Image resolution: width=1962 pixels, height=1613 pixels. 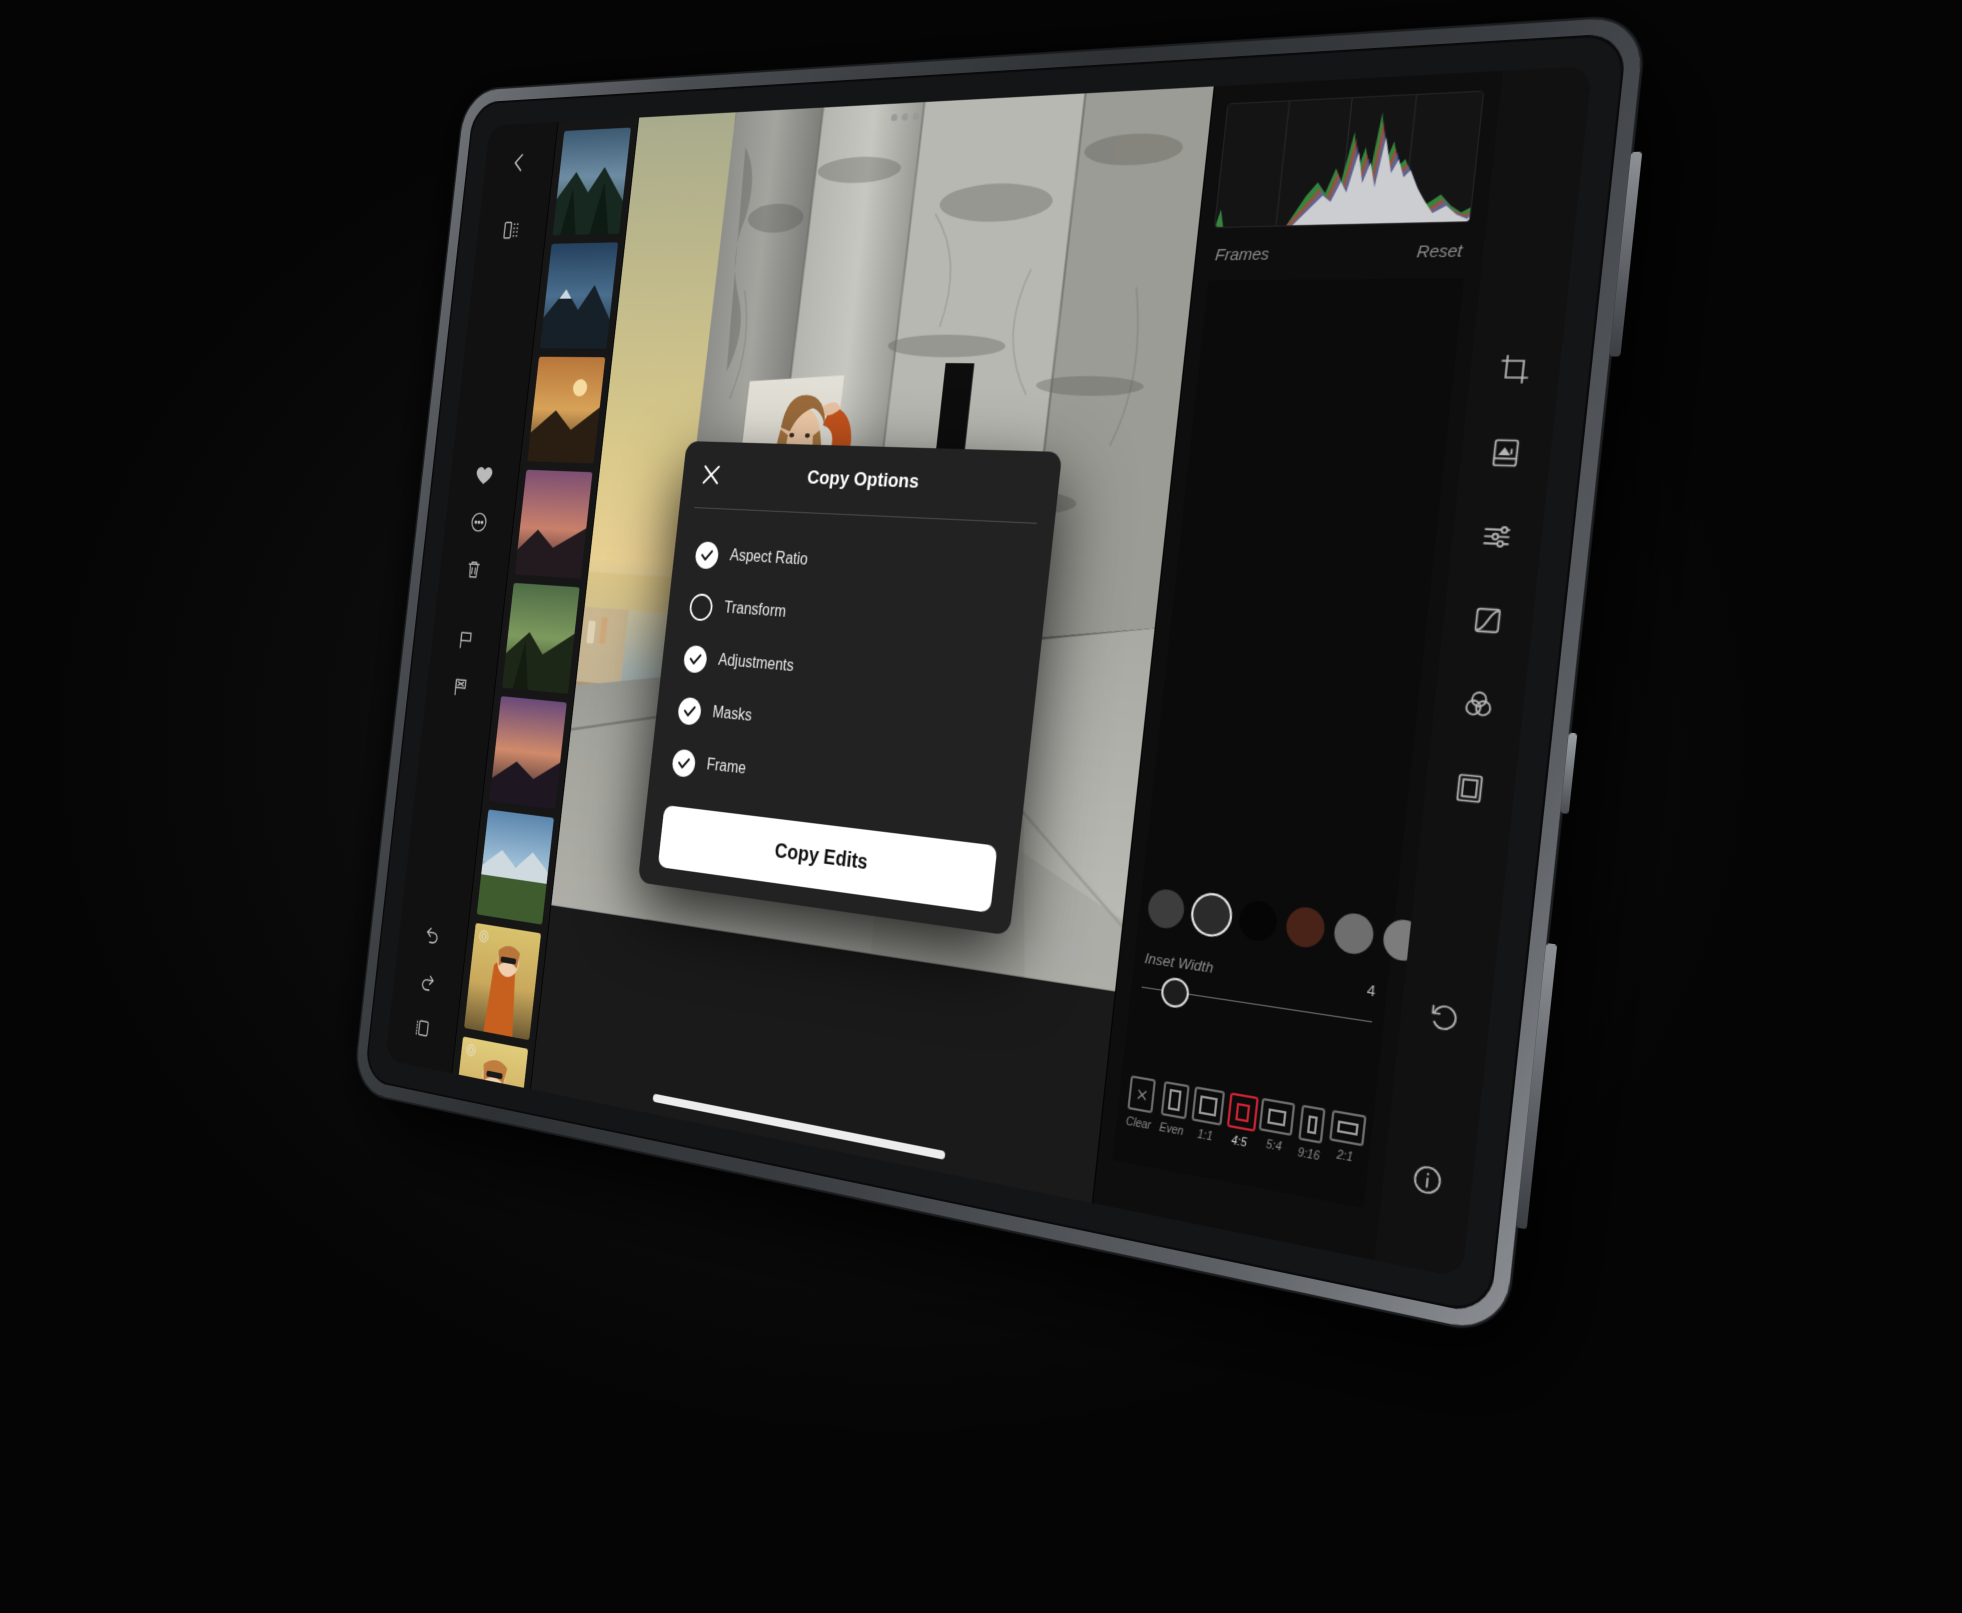 What do you see at coordinates (484, 475) in the screenshot?
I see `heart-icon` at bounding box center [484, 475].